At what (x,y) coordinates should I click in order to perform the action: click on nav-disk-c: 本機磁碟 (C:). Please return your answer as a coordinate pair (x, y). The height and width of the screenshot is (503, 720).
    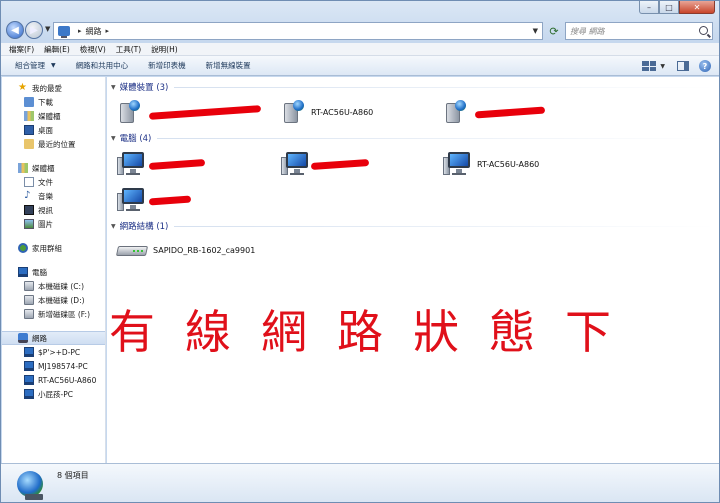
    Looking at the image, I should click on (53, 286).